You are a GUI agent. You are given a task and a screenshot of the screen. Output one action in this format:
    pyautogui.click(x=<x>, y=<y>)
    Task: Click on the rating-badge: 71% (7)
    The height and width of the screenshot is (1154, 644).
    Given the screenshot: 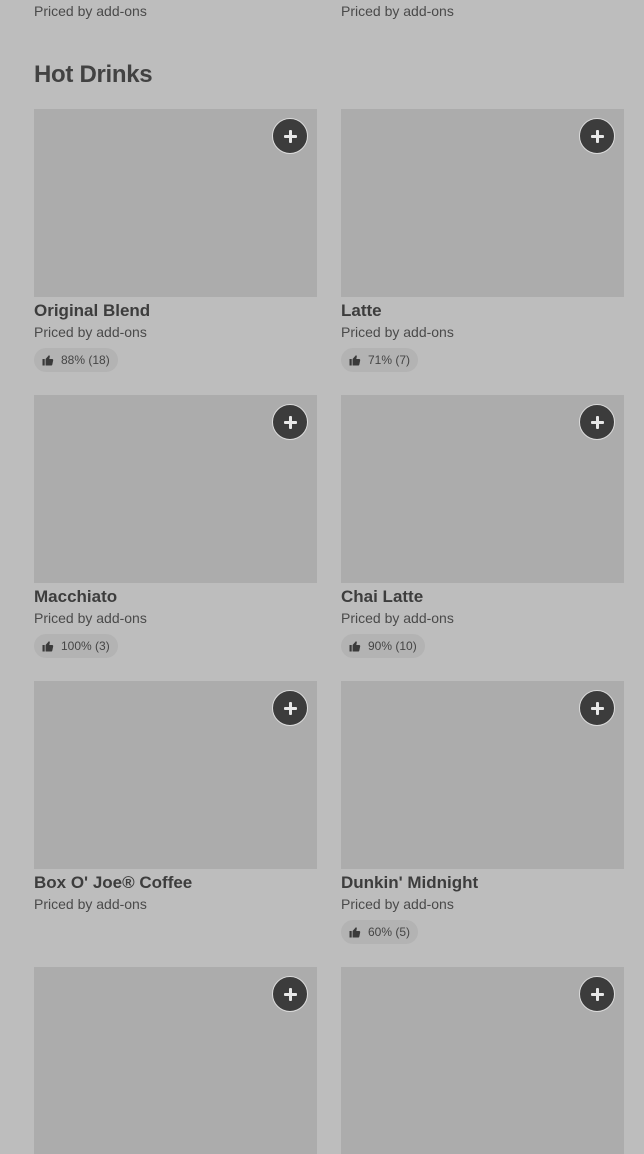 What is the action you would take?
    pyautogui.click(x=380, y=360)
    